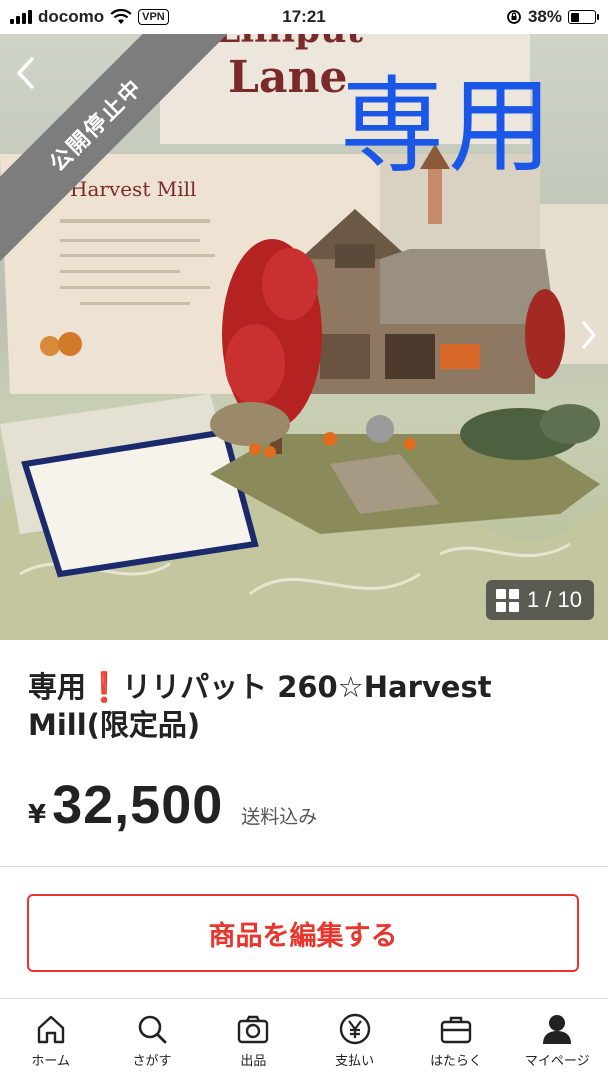  What do you see at coordinates (153, 17) in the screenshot?
I see `vpn-badge: VPN` at bounding box center [153, 17].